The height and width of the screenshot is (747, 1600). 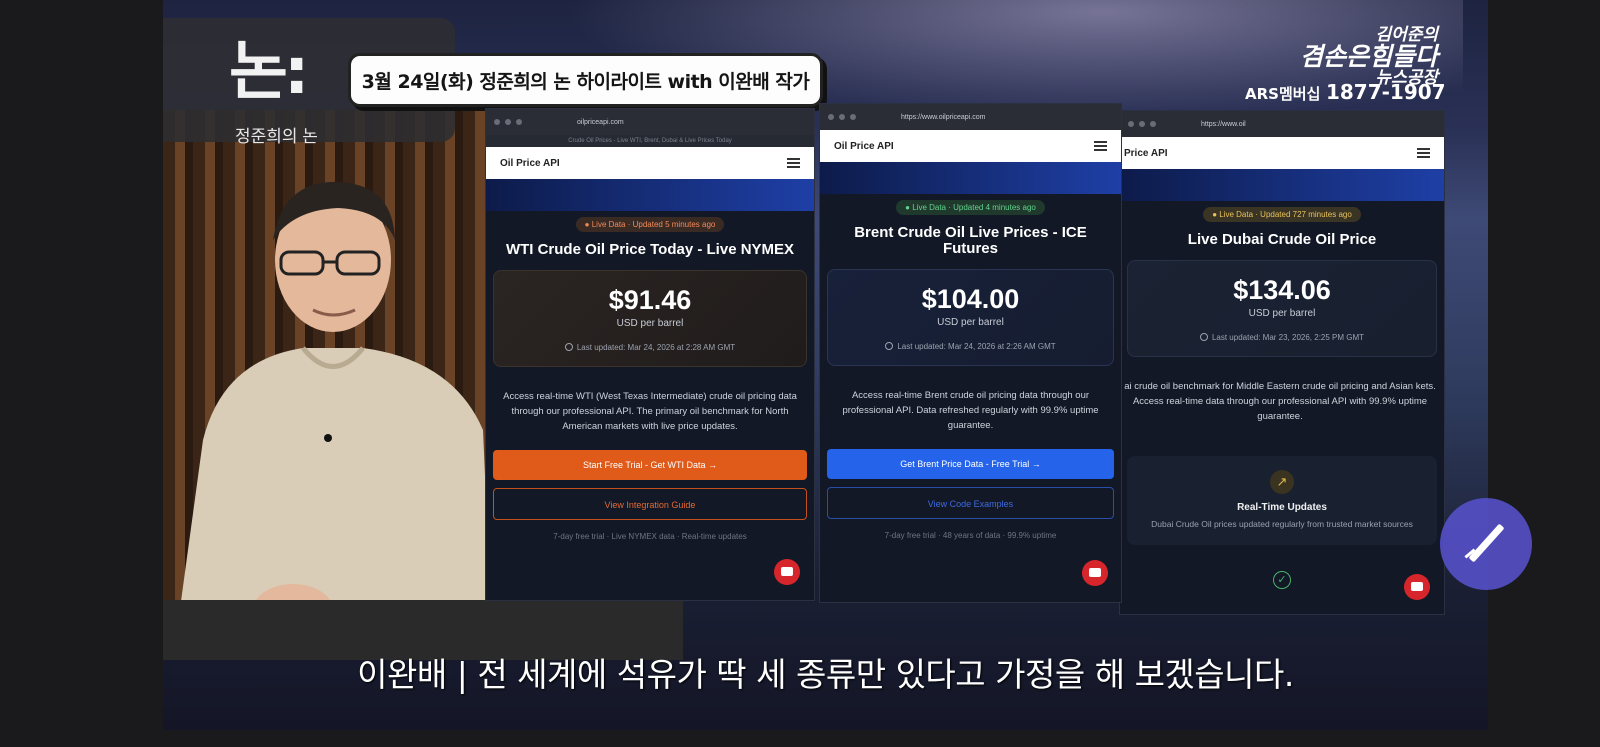 I want to click on network-logo: 김어준의 겸손은힘들다 뉴스공장, so click(x=1343, y=56).